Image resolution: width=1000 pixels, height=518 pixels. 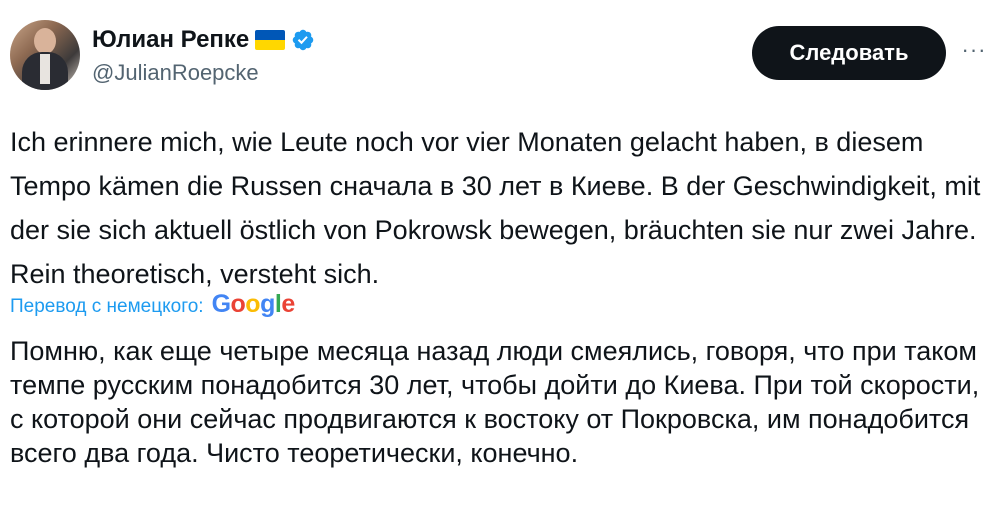 I want to click on verified-badge-icon, so click(x=303, y=40).